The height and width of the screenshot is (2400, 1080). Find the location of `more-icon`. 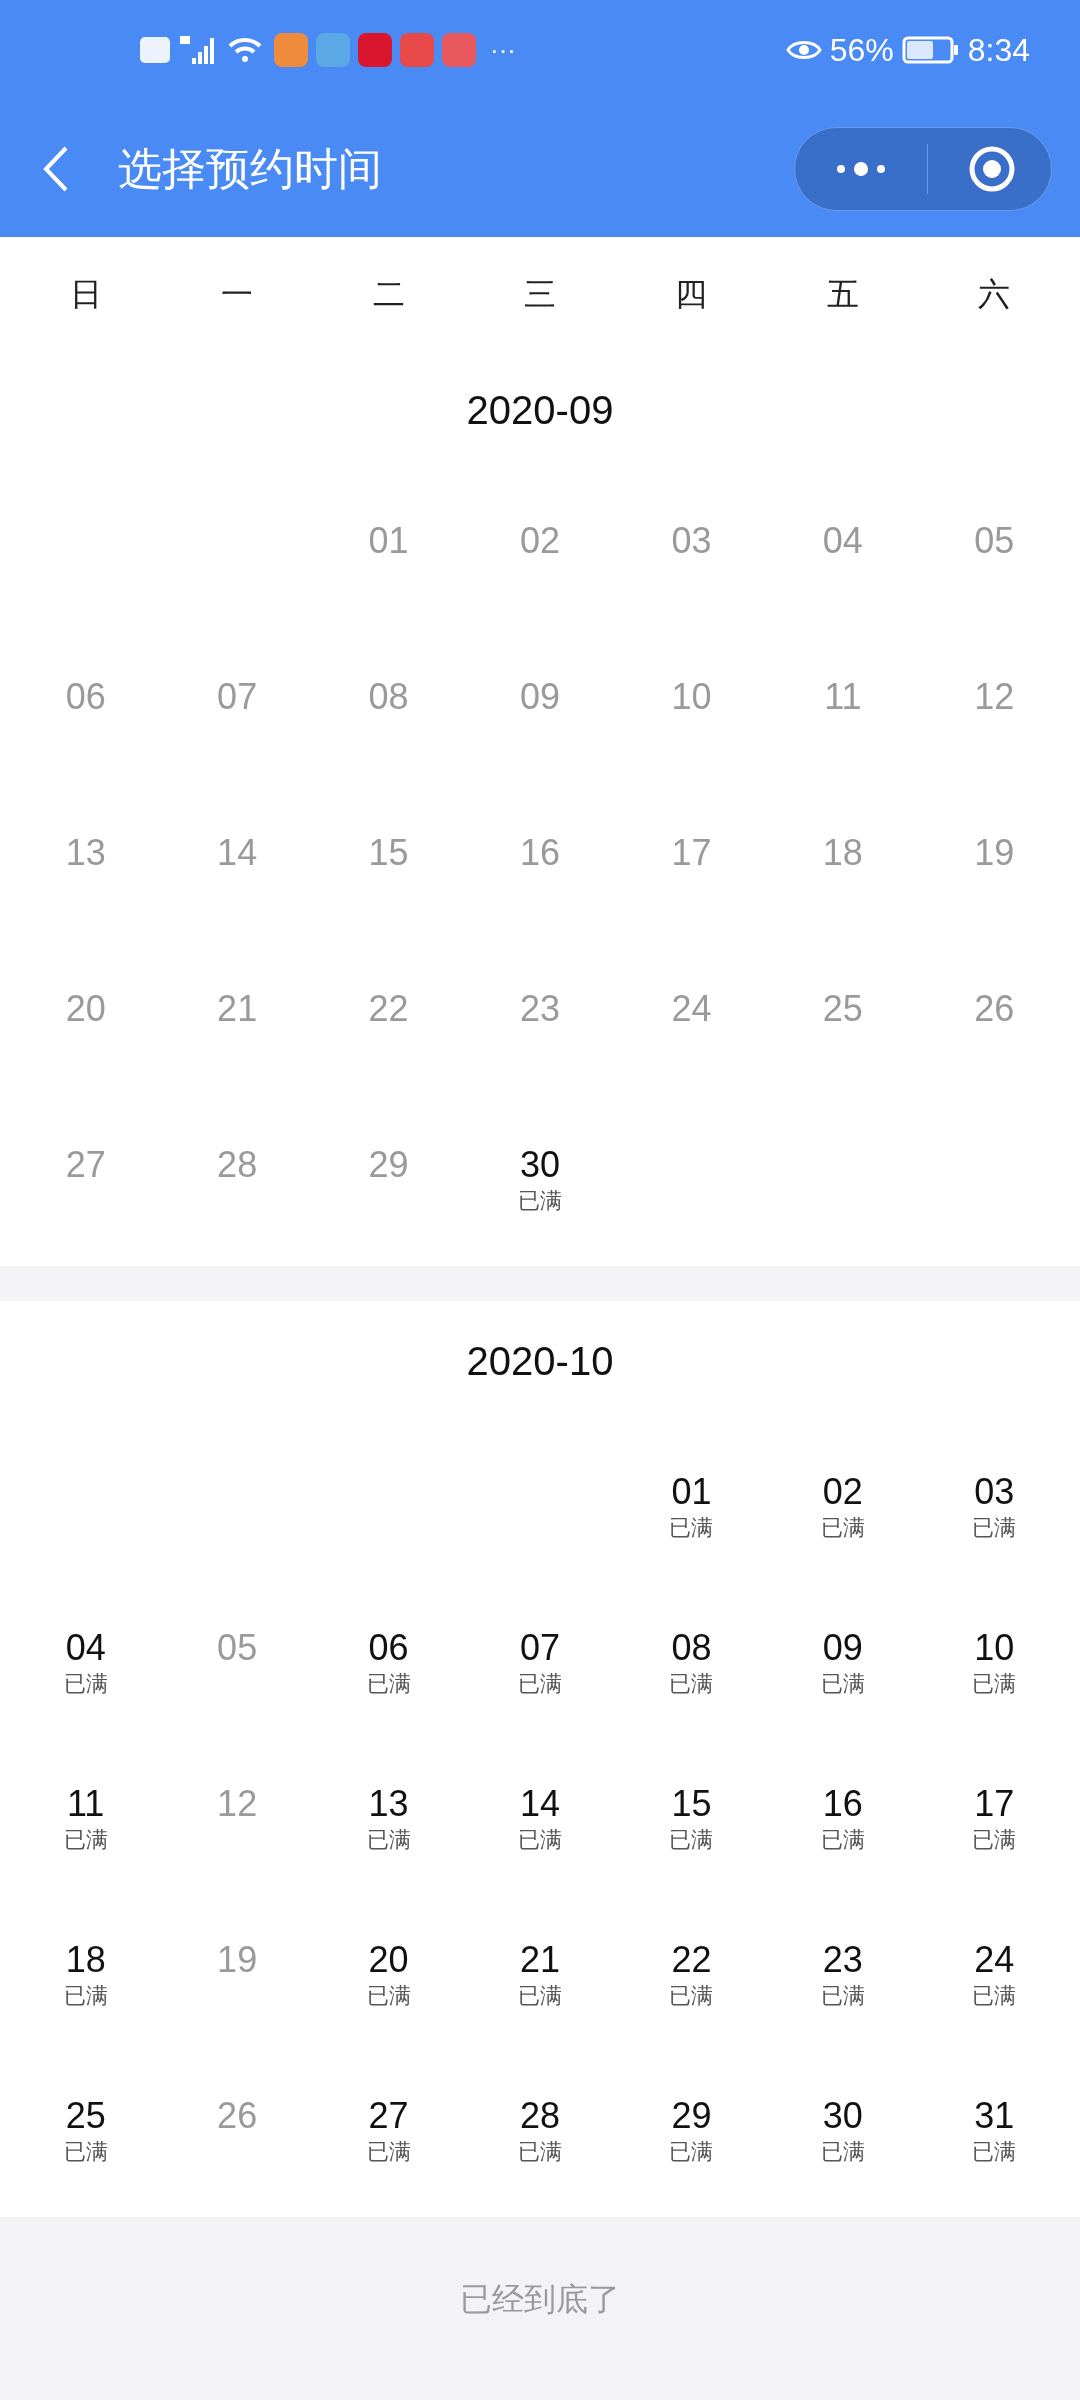

more-icon is located at coordinates (861, 168).